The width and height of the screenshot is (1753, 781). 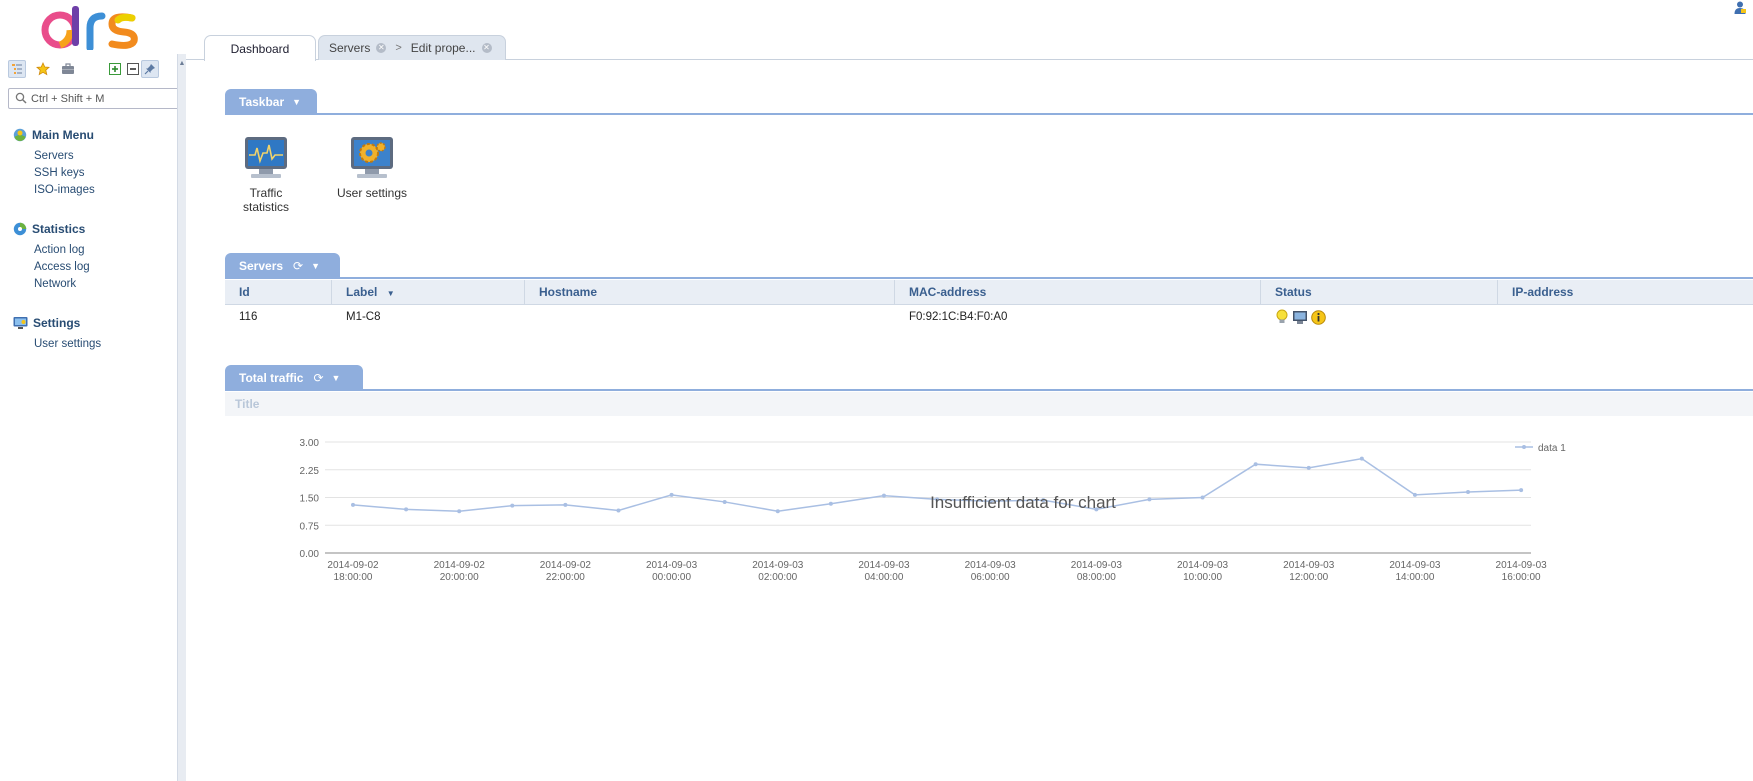 What do you see at coordinates (381, 48) in the screenshot?
I see `close-tab-servers-icon: ✕` at bounding box center [381, 48].